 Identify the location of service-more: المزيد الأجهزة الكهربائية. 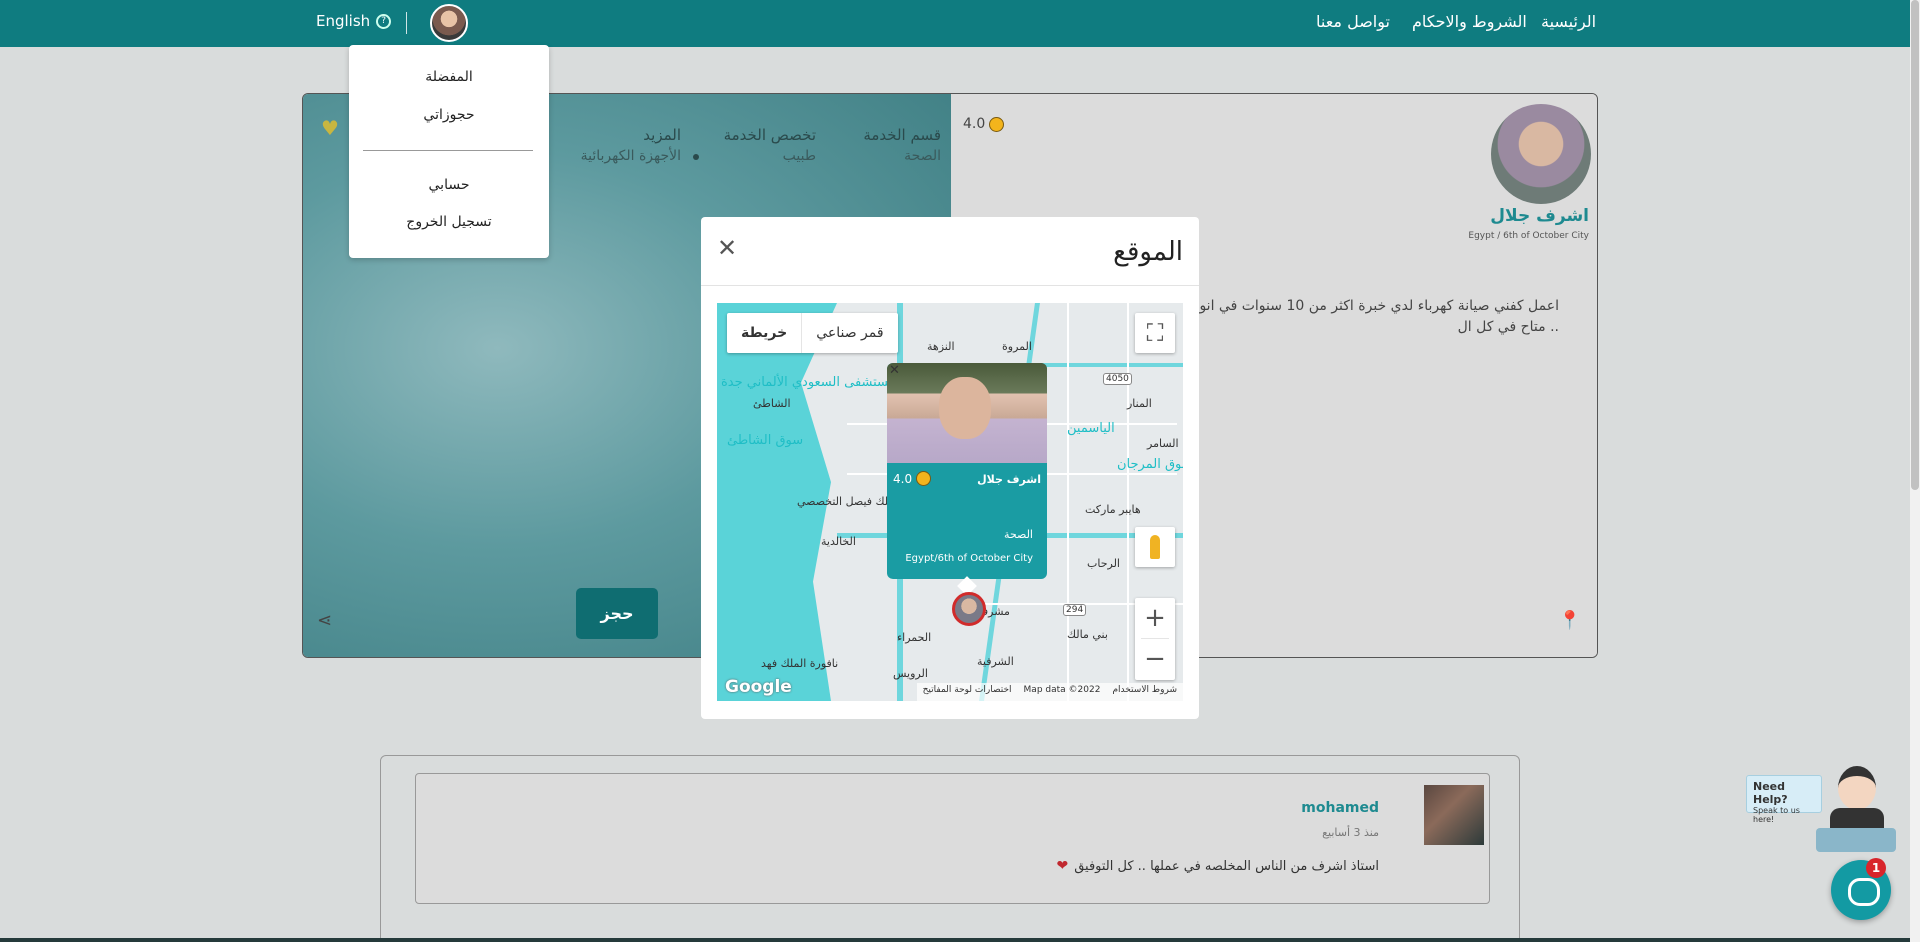
(631, 145).